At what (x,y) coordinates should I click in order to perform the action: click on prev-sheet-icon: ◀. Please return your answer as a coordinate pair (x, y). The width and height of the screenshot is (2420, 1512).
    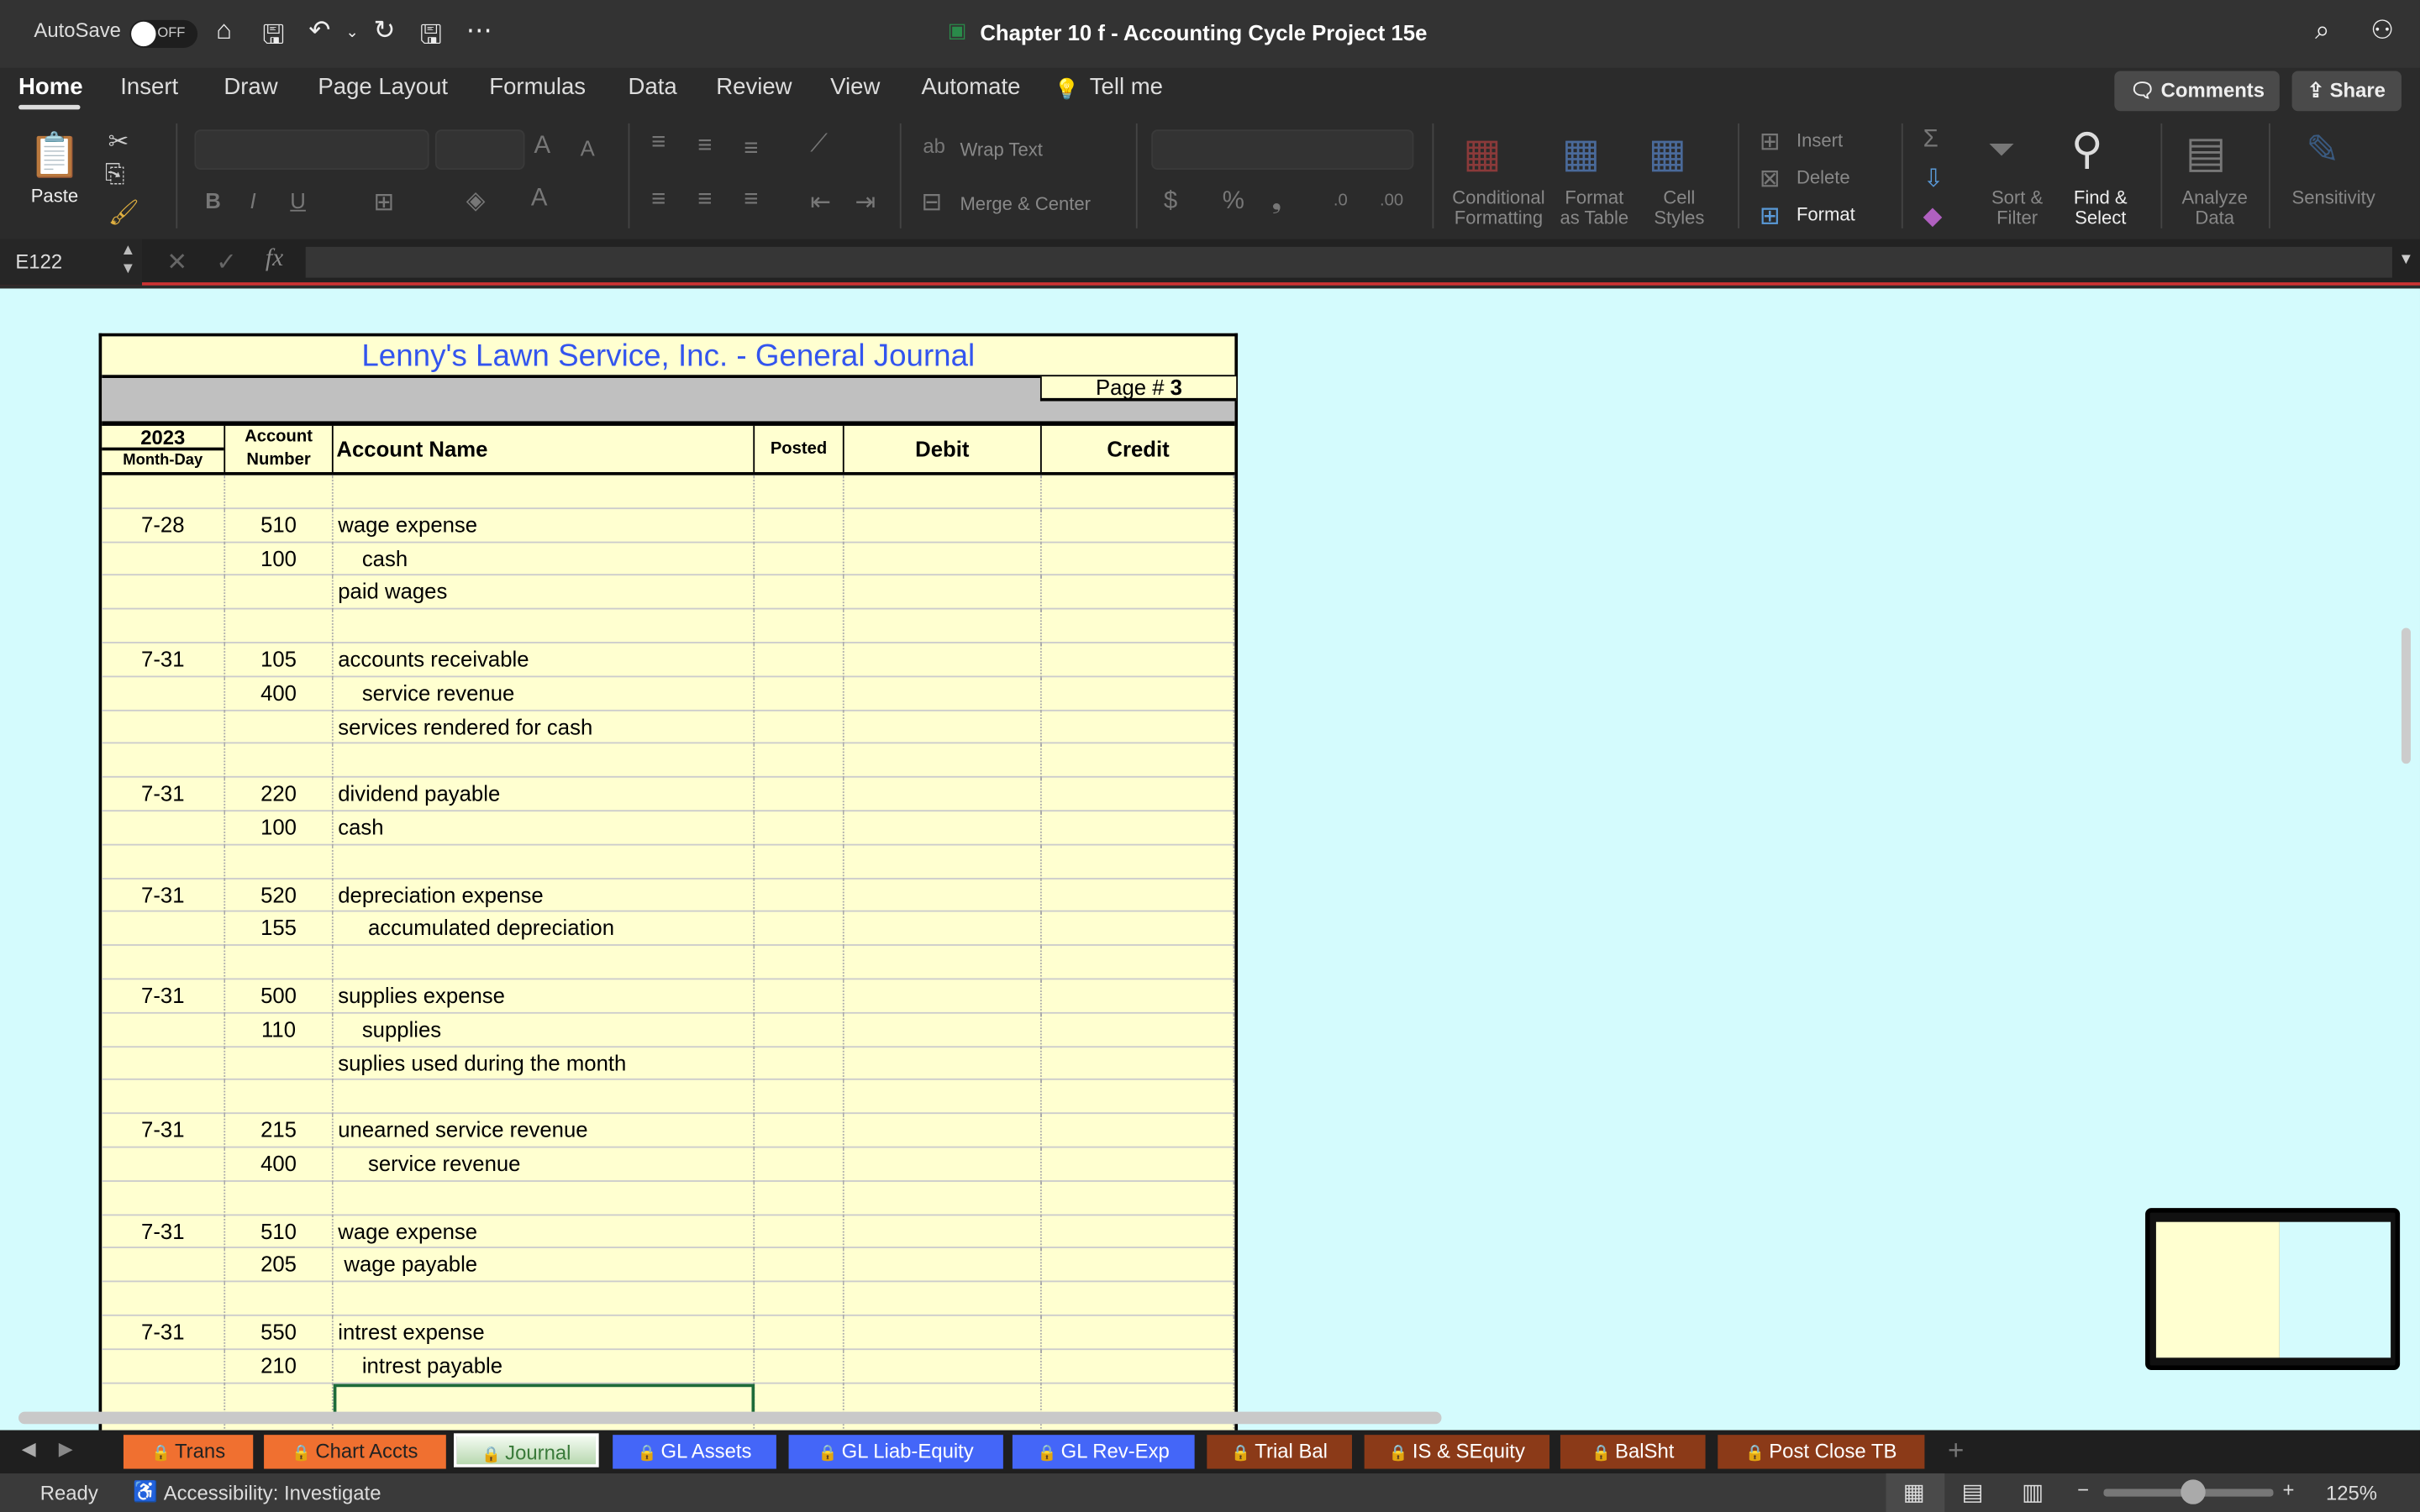
    Looking at the image, I should click on (29, 1449).